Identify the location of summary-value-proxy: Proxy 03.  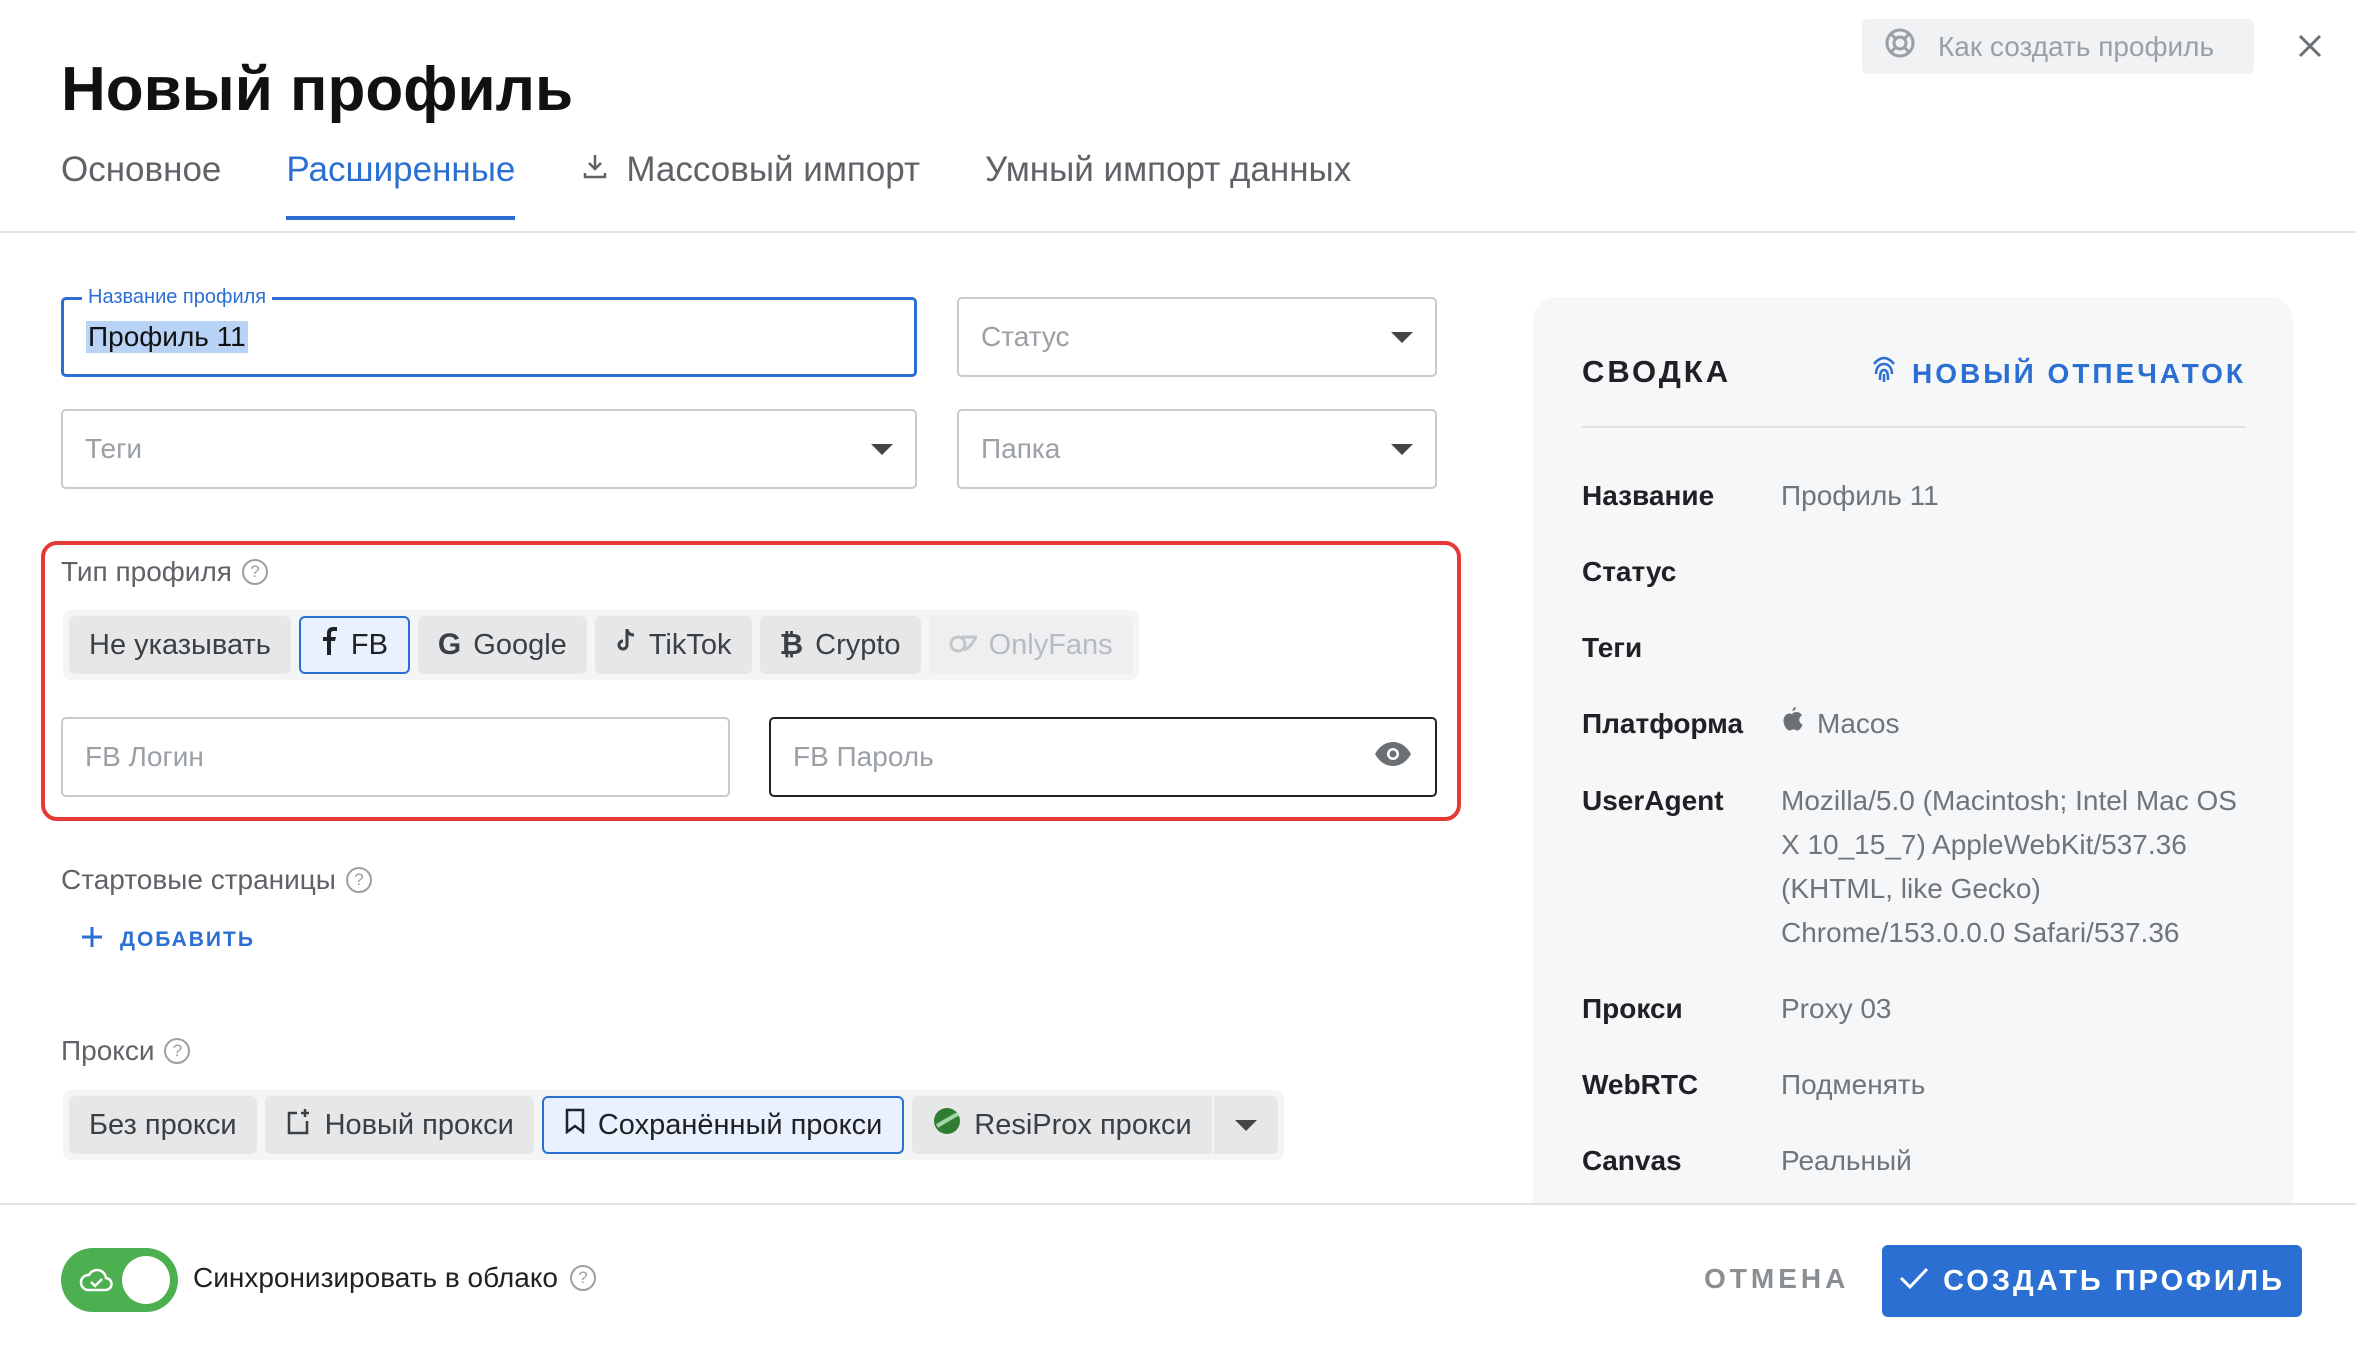
(1836, 1008).